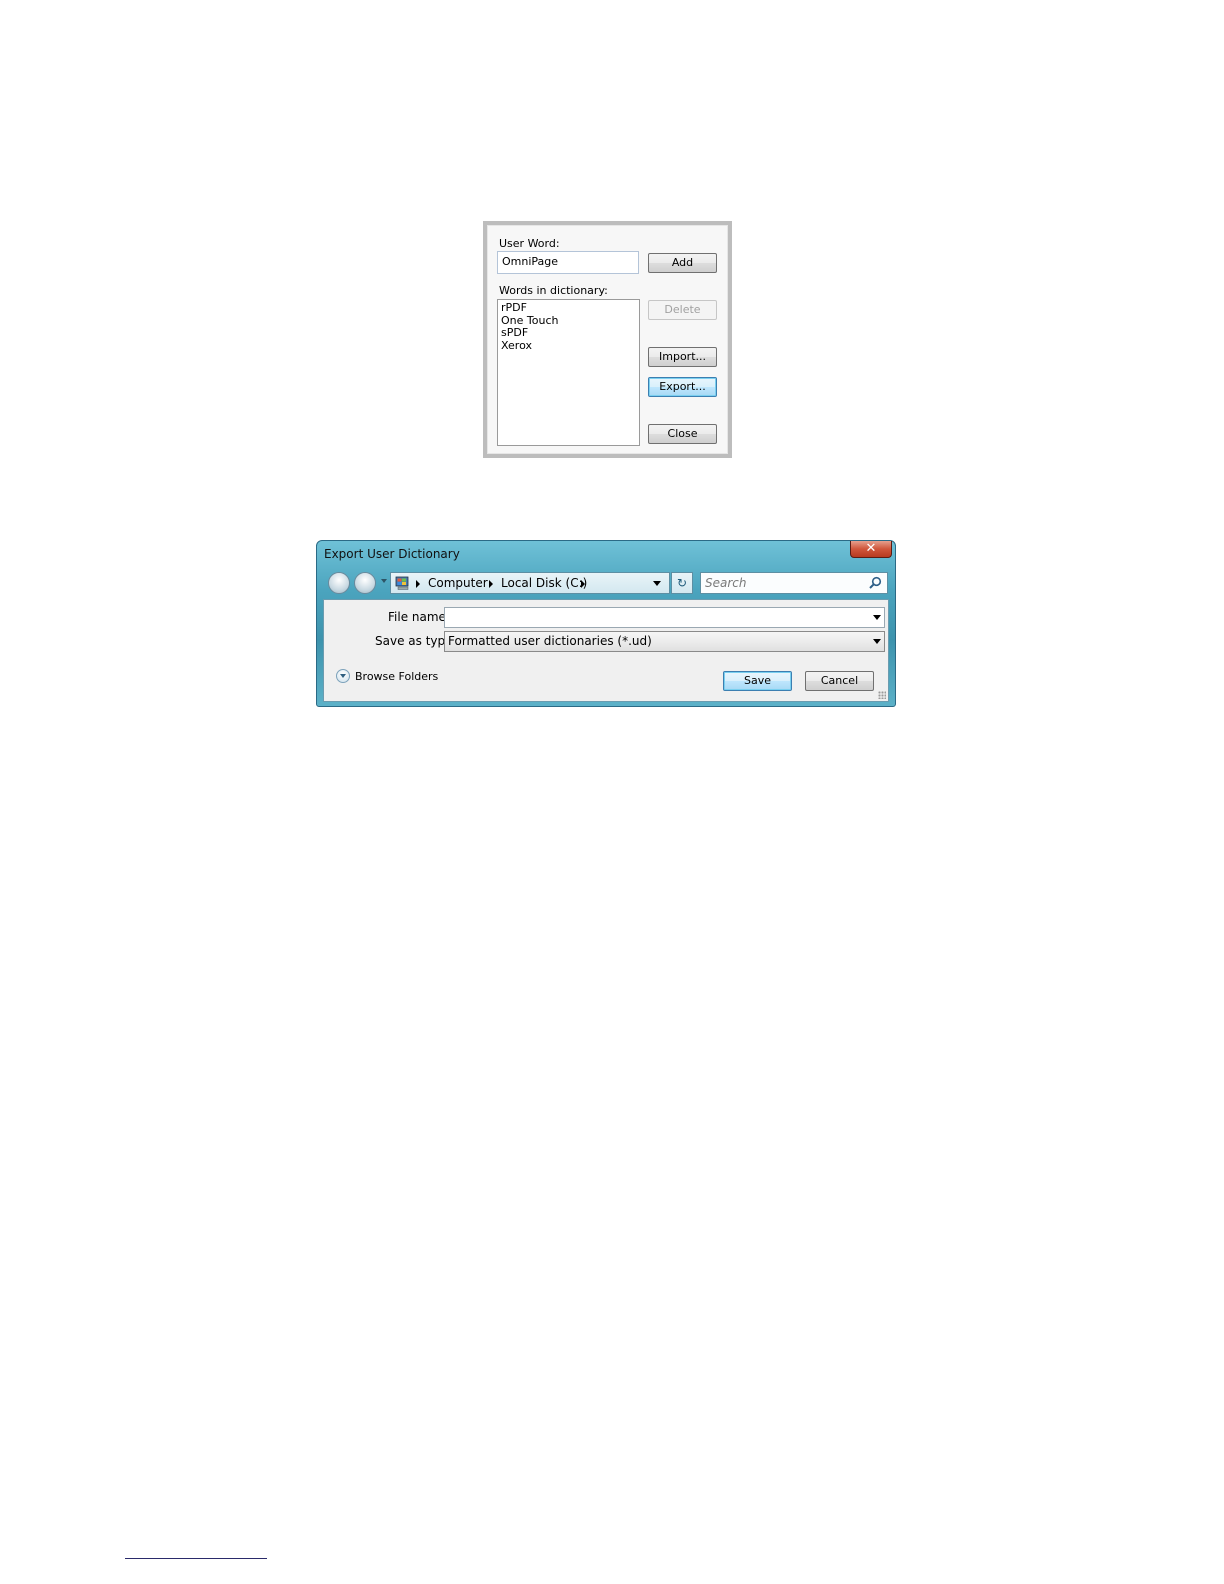  Describe the element at coordinates (664, 641) in the screenshot. I see `save-as-type-select: Formatted user dictionaries (*.ud)` at that location.